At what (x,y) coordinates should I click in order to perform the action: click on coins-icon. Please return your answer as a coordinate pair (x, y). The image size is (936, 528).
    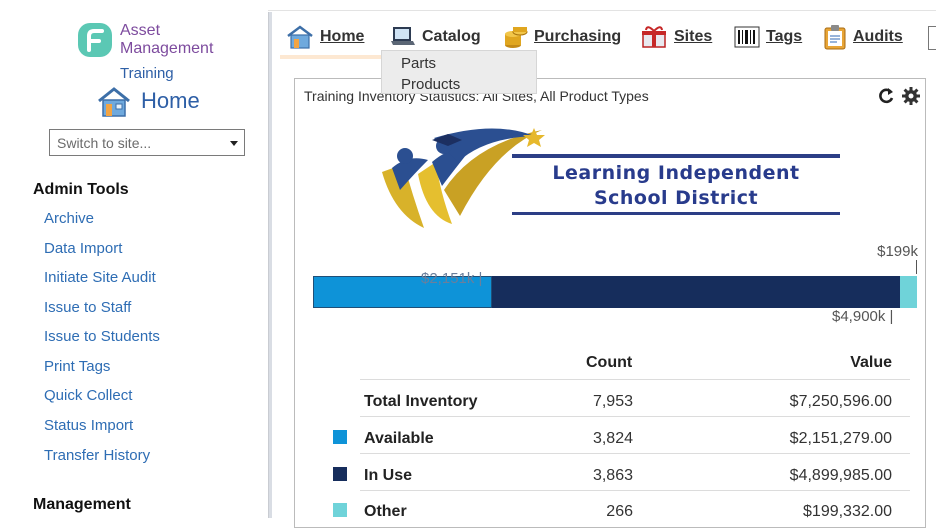
    Looking at the image, I should click on (516, 37).